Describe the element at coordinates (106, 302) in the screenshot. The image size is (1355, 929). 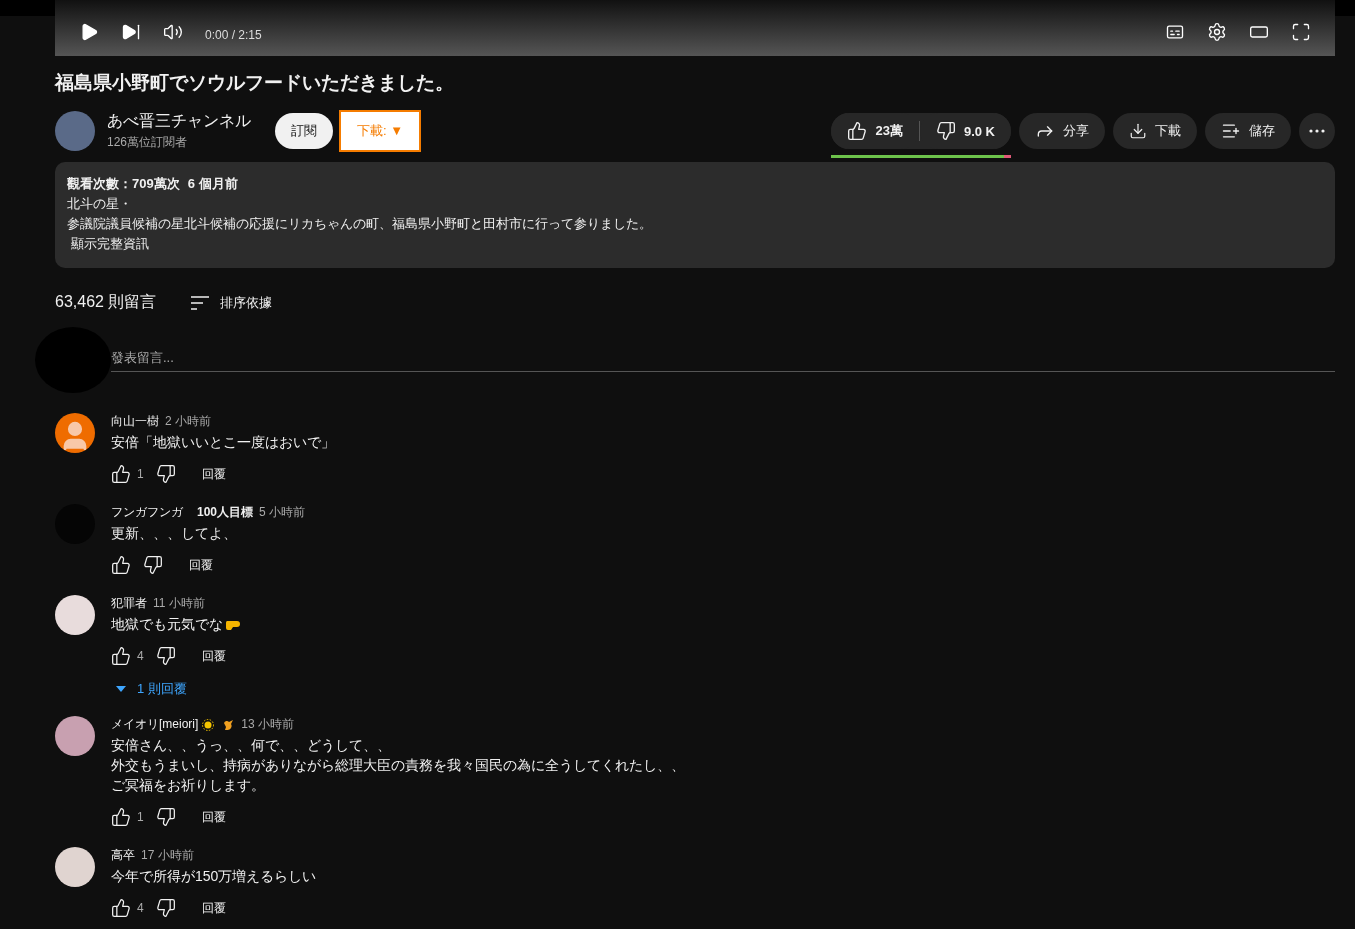
I see `comment-count: 63,462 則留言` at that location.